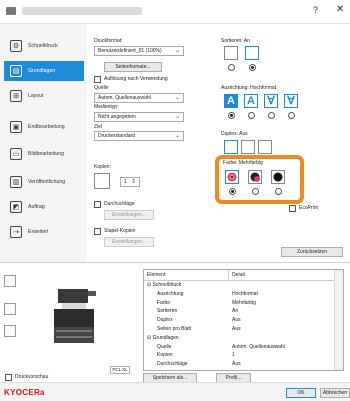 The image size is (350, 401). Describe the element at coordinates (16, 127) in the screenshot. I see `finishing-icon: ▣` at that location.